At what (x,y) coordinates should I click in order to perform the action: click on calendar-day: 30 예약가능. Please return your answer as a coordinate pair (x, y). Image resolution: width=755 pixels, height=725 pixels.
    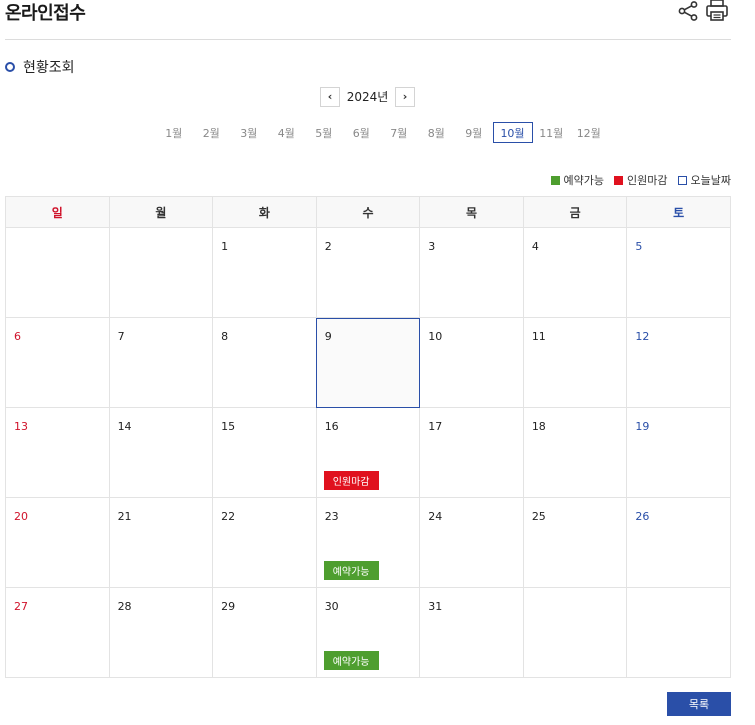
    Looking at the image, I should click on (368, 632).